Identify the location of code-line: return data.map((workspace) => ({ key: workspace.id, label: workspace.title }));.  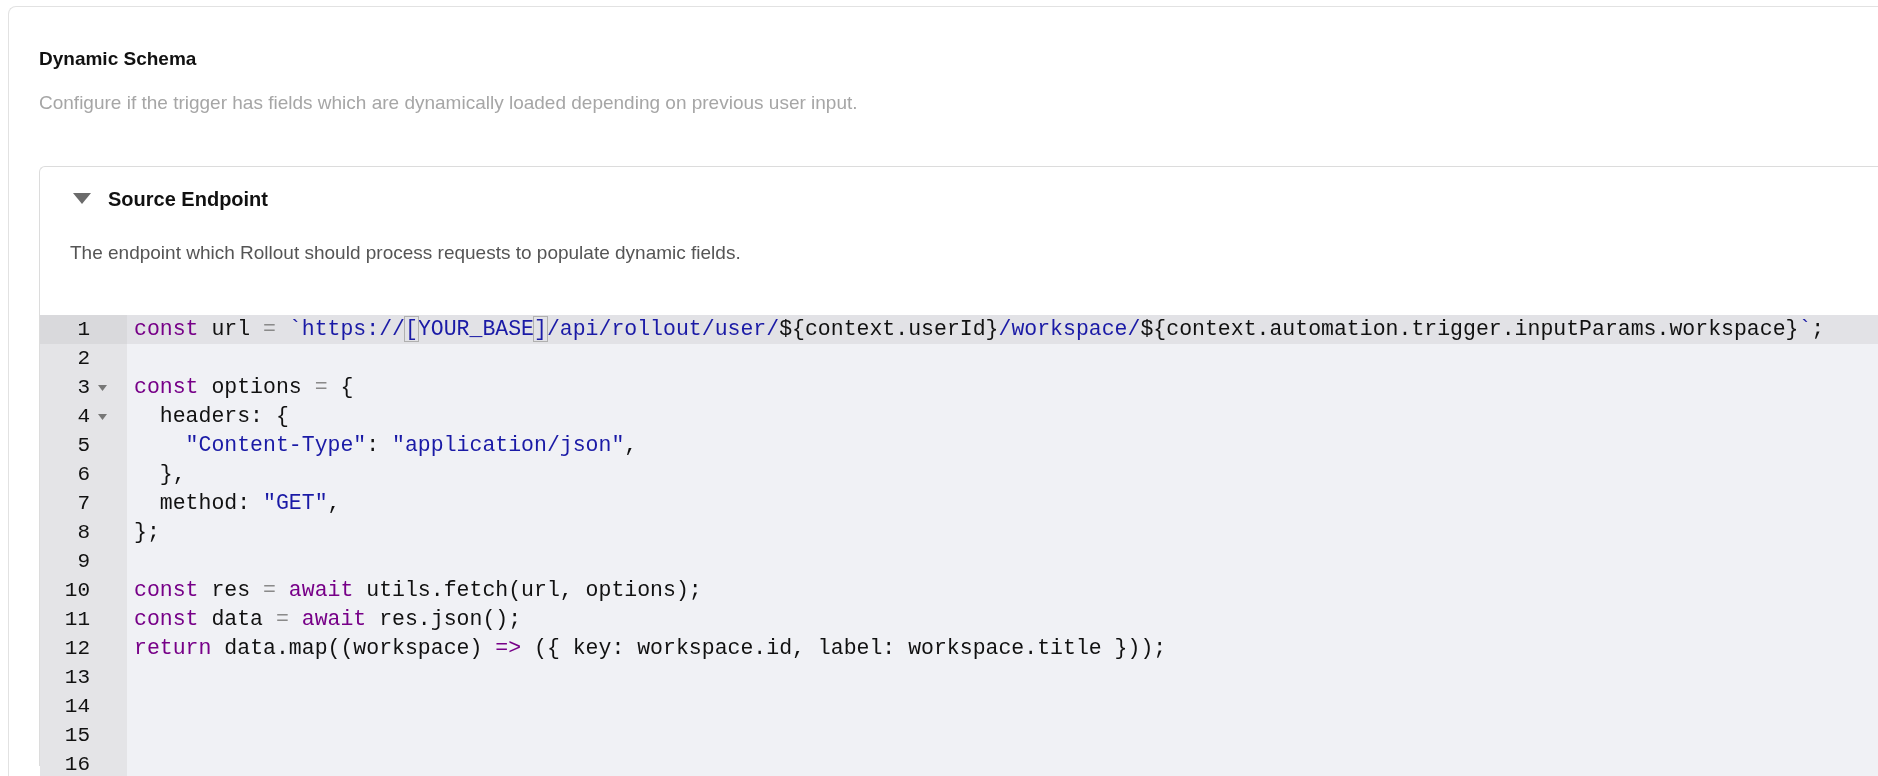
(650, 648).